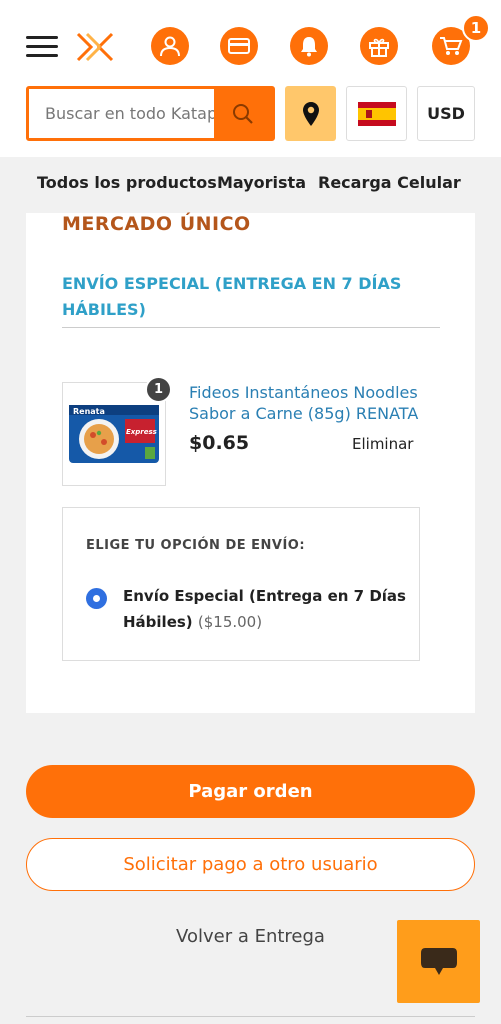 Image resolution: width=501 pixels, height=1024 pixels. I want to click on quantity-badge: 1, so click(158, 389).